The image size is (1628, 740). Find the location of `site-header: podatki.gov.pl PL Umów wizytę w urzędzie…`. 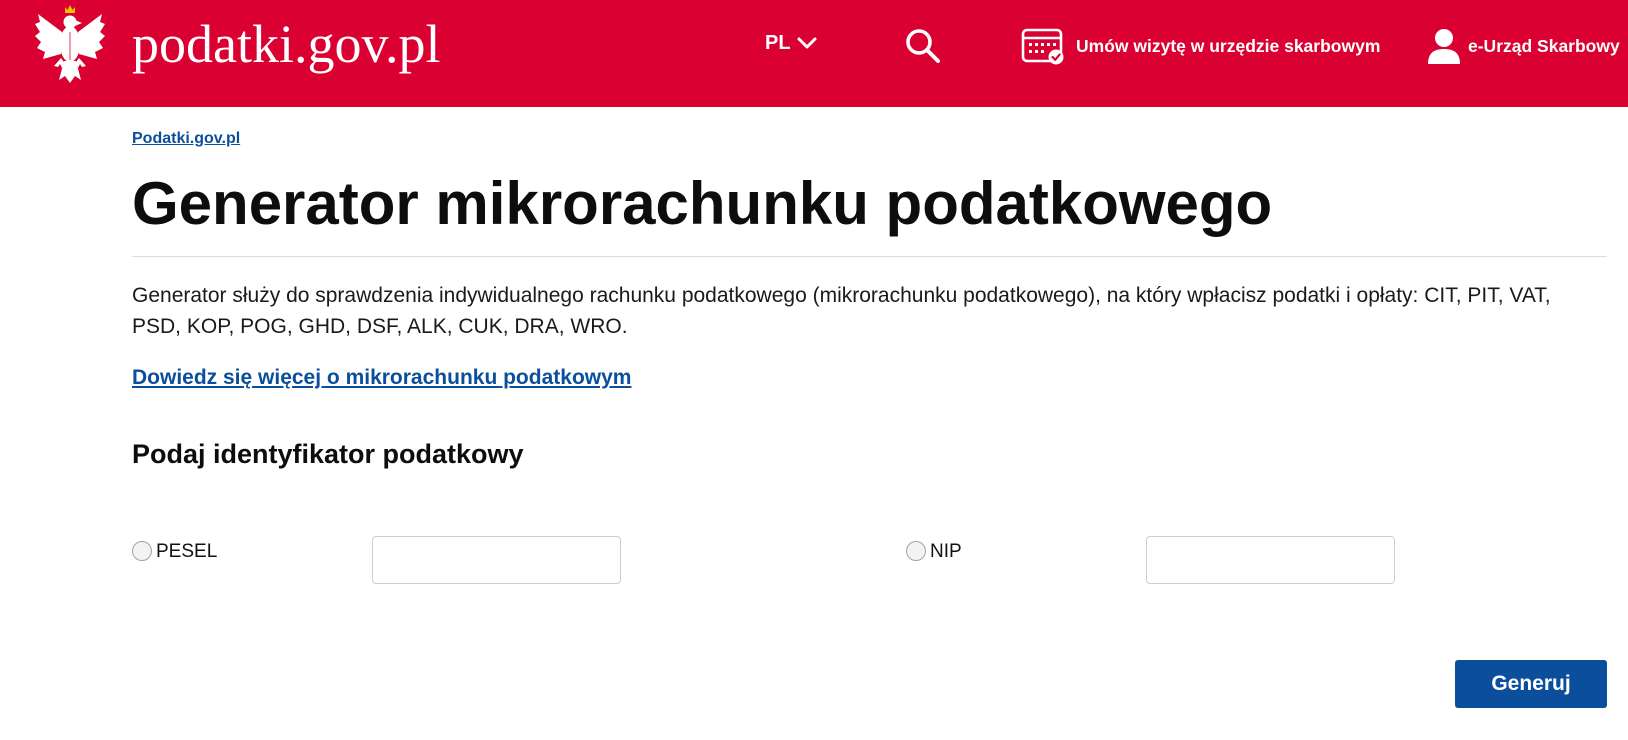

site-header: podatki.gov.pl PL Umów wizytę w urzędzie… is located at coordinates (814, 53).